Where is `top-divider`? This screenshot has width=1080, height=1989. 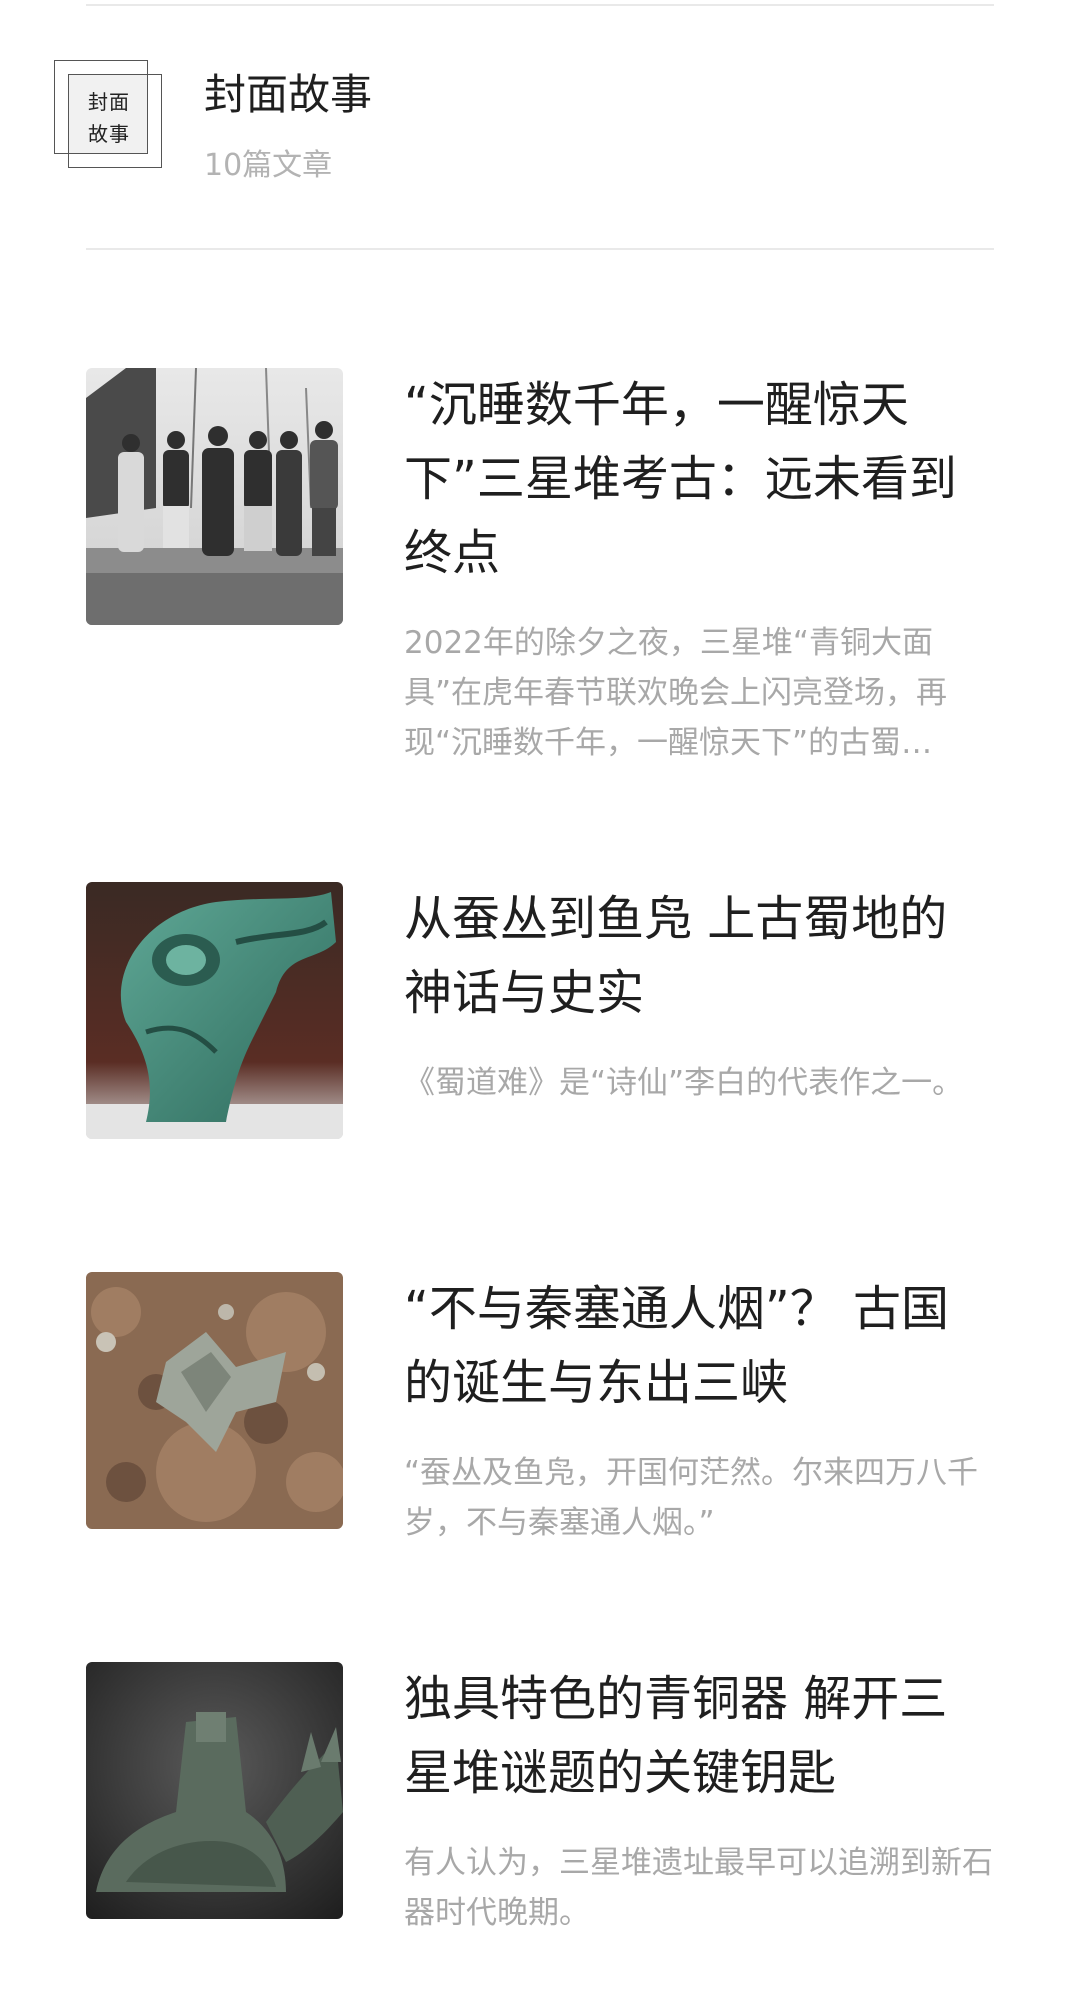
top-divider is located at coordinates (540, 5).